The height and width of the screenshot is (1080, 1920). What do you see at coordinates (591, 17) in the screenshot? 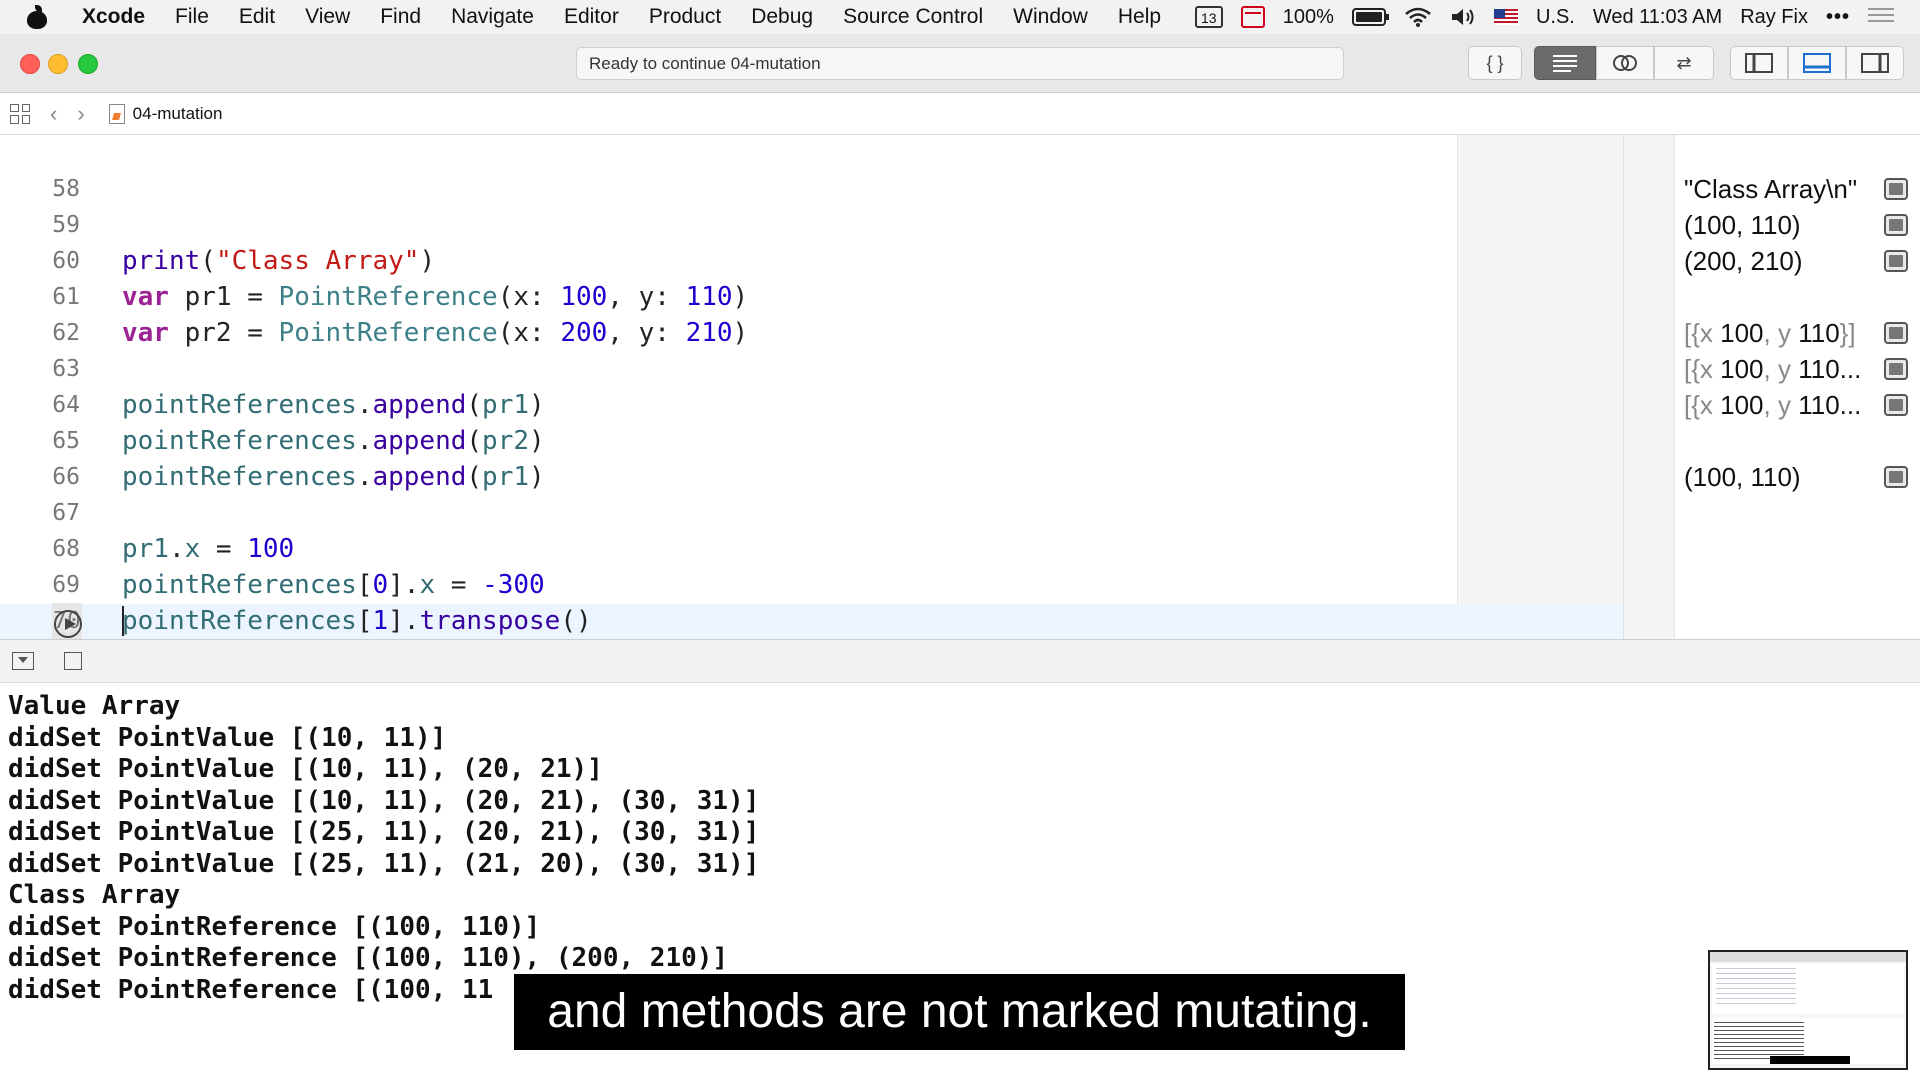
I see `menu-editor: Editor` at bounding box center [591, 17].